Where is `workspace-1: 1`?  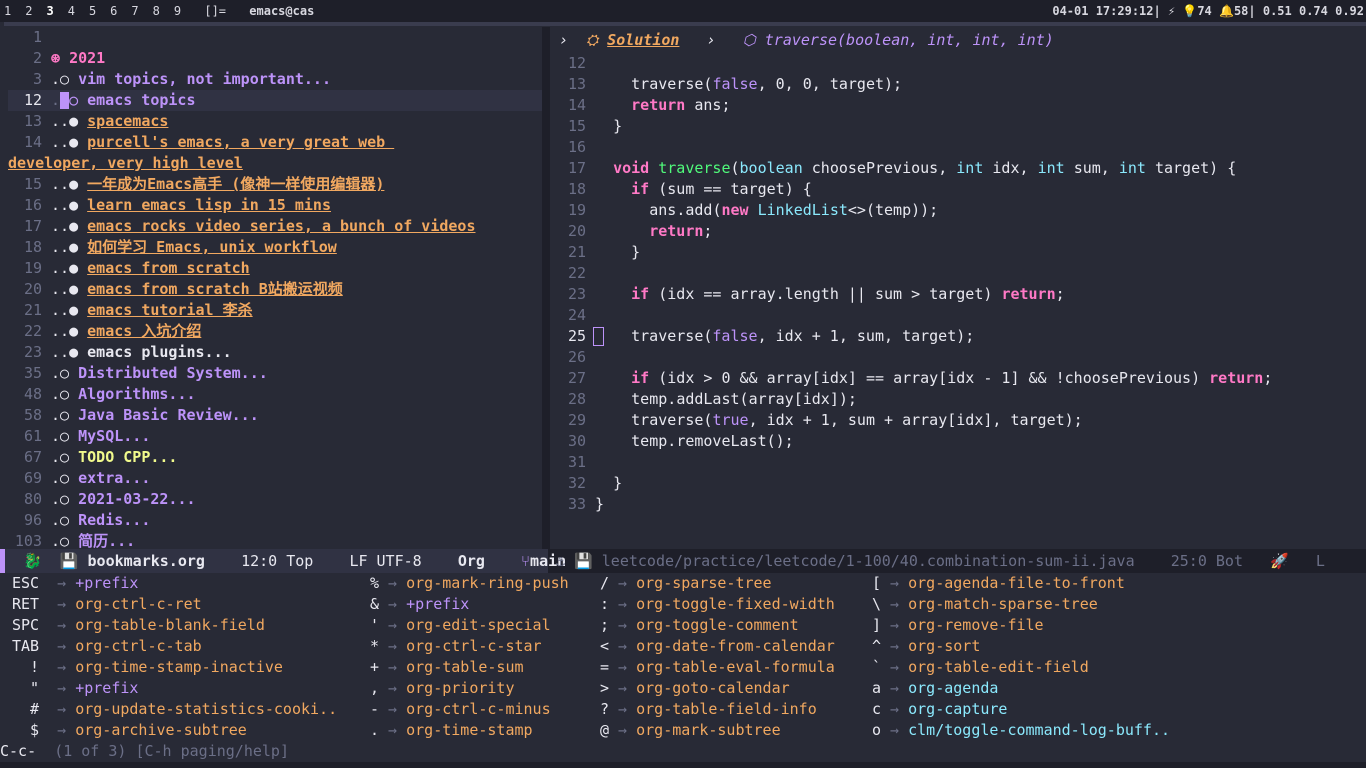 workspace-1: 1 is located at coordinates (7, 11).